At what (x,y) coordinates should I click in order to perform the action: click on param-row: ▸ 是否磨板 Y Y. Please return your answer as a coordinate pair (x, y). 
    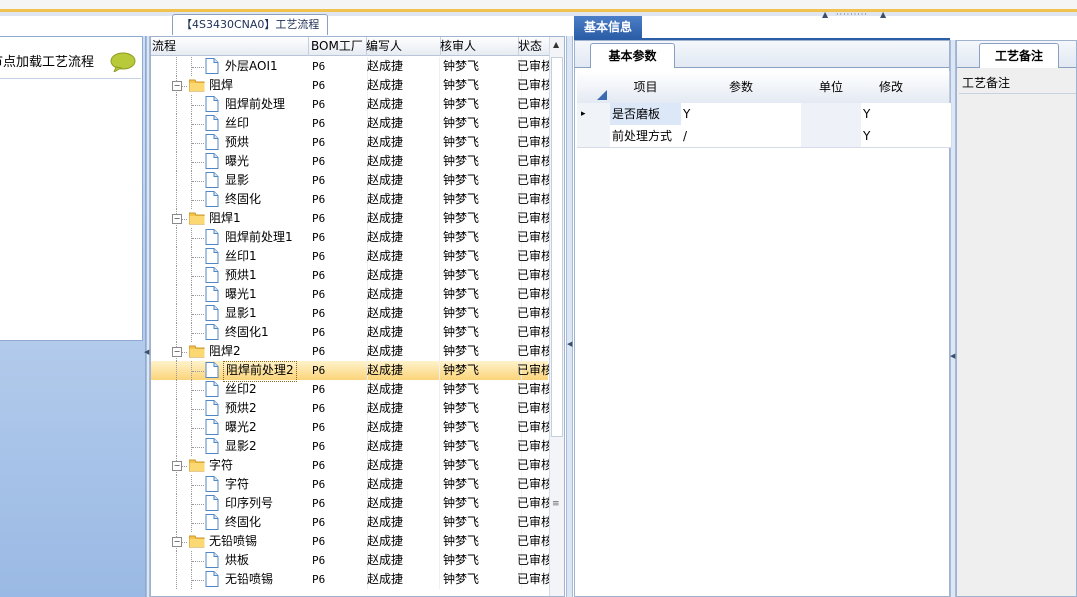
    Looking at the image, I should click on (764, 114).